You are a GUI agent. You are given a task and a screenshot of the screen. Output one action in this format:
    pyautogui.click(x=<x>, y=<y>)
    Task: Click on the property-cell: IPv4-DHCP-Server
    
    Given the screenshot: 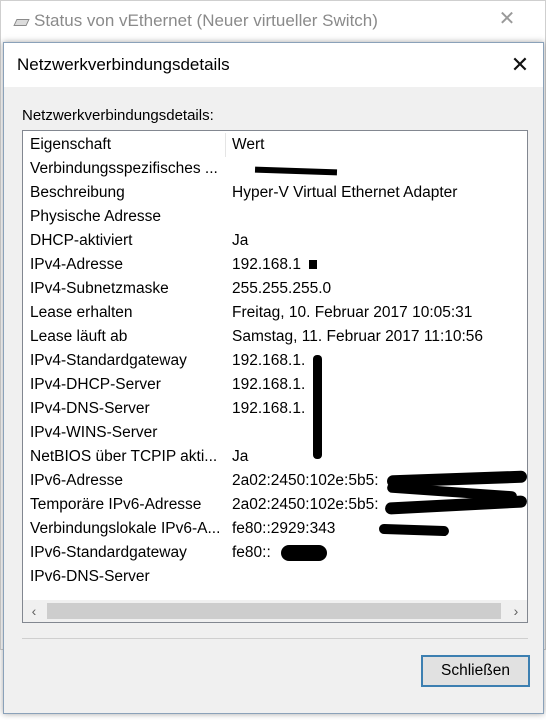 What is the action you would take?
    pyautogui.click(x=95, y=384)
    